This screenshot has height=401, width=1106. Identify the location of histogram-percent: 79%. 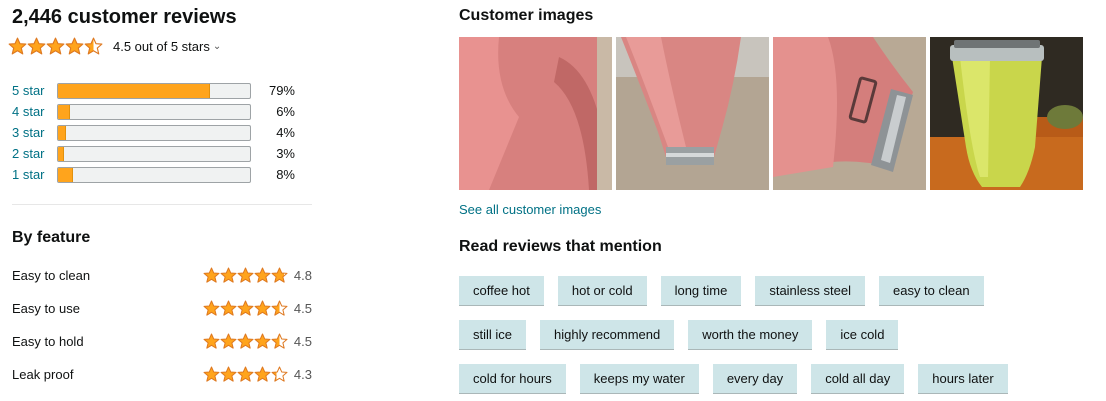
(280, 90).